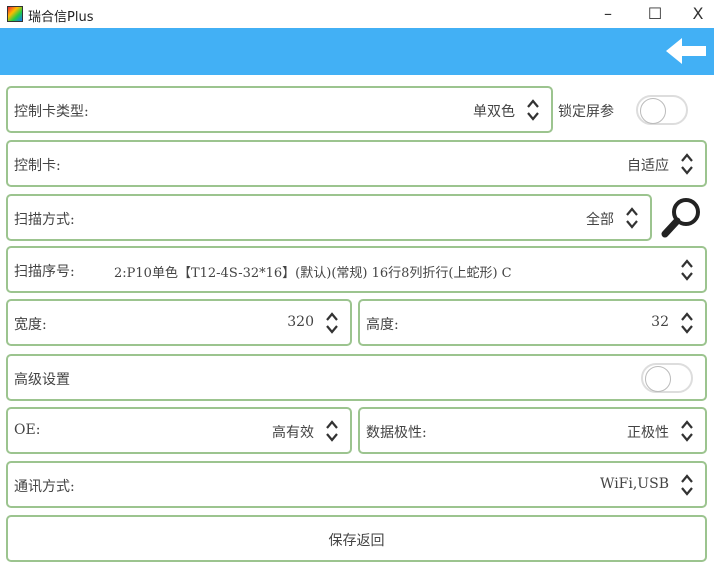 The width and height of the screenshot is (714, 565). I want to click on header-bar, so click(357, 51).